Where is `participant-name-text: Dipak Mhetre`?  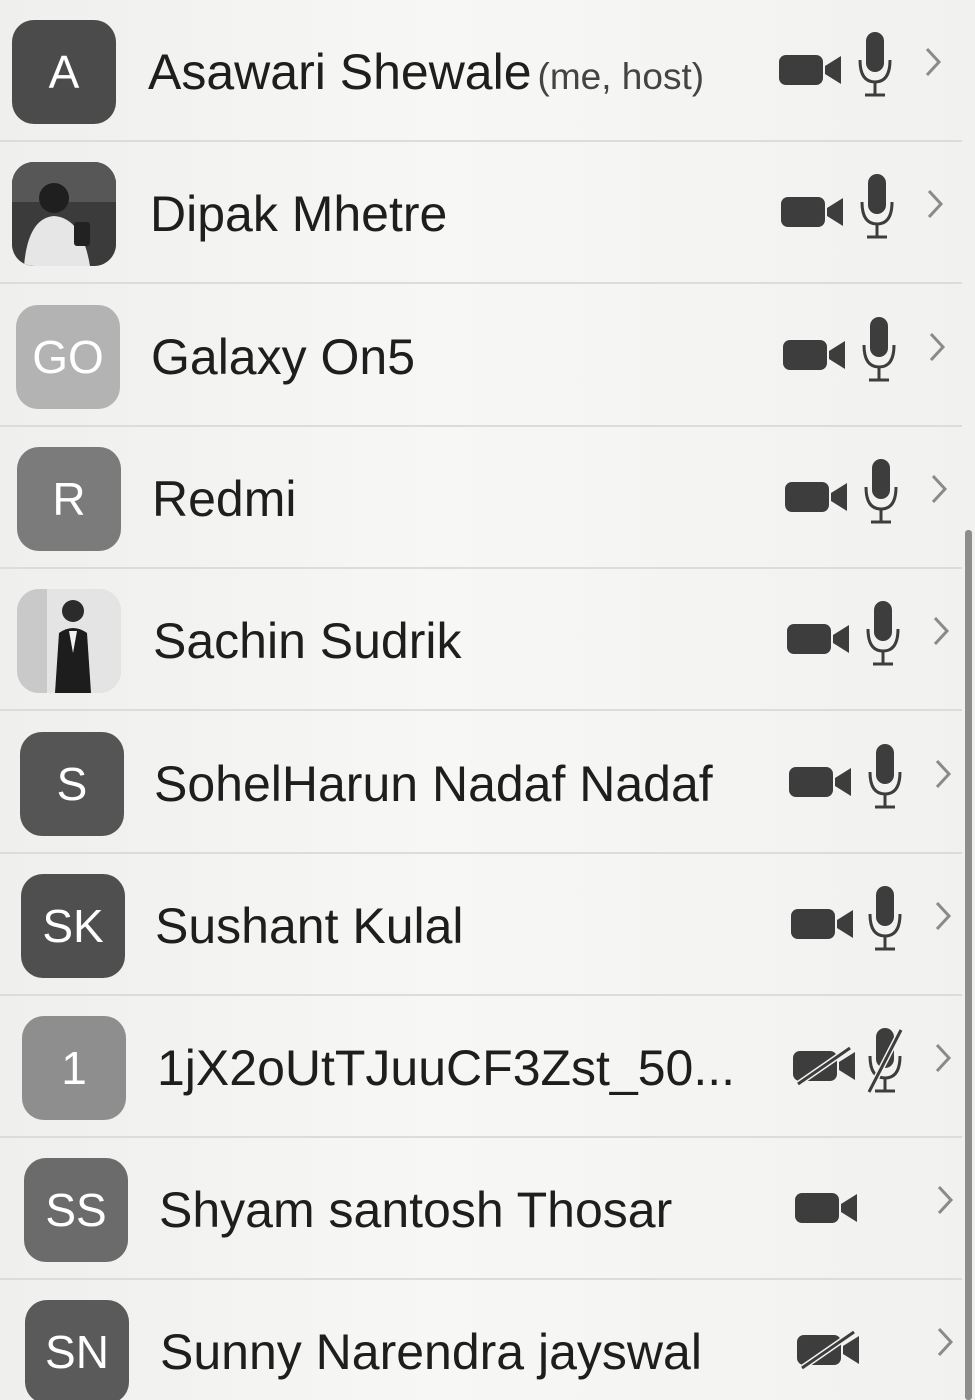
participant-name-text: Dipak Mhetre is located at coordinates (299, 214).